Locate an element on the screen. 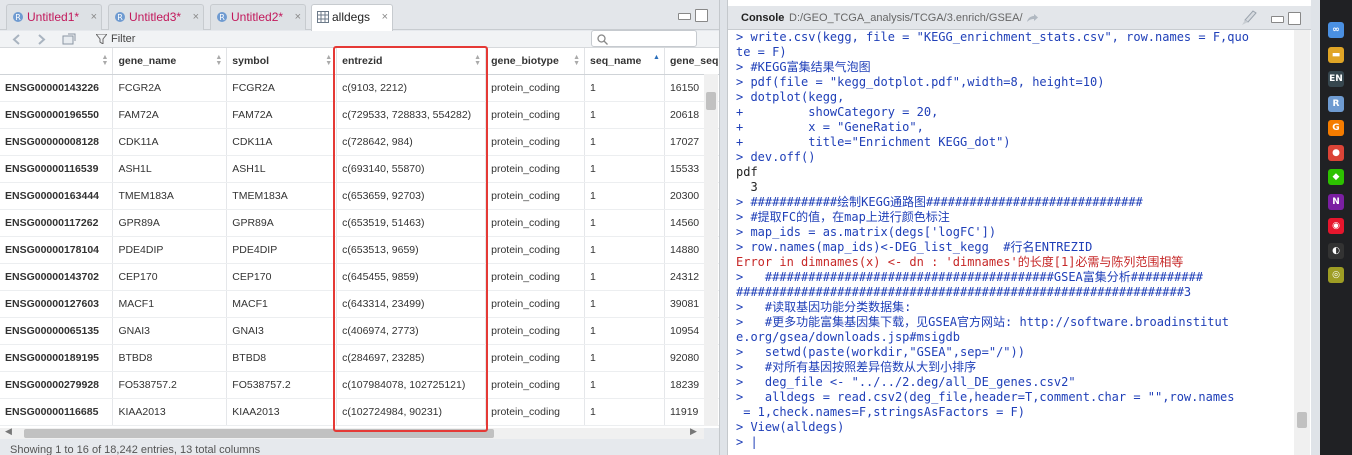  console-input-line: > #KEGG富集结果气泡图 is located at coordinates (803, 67).